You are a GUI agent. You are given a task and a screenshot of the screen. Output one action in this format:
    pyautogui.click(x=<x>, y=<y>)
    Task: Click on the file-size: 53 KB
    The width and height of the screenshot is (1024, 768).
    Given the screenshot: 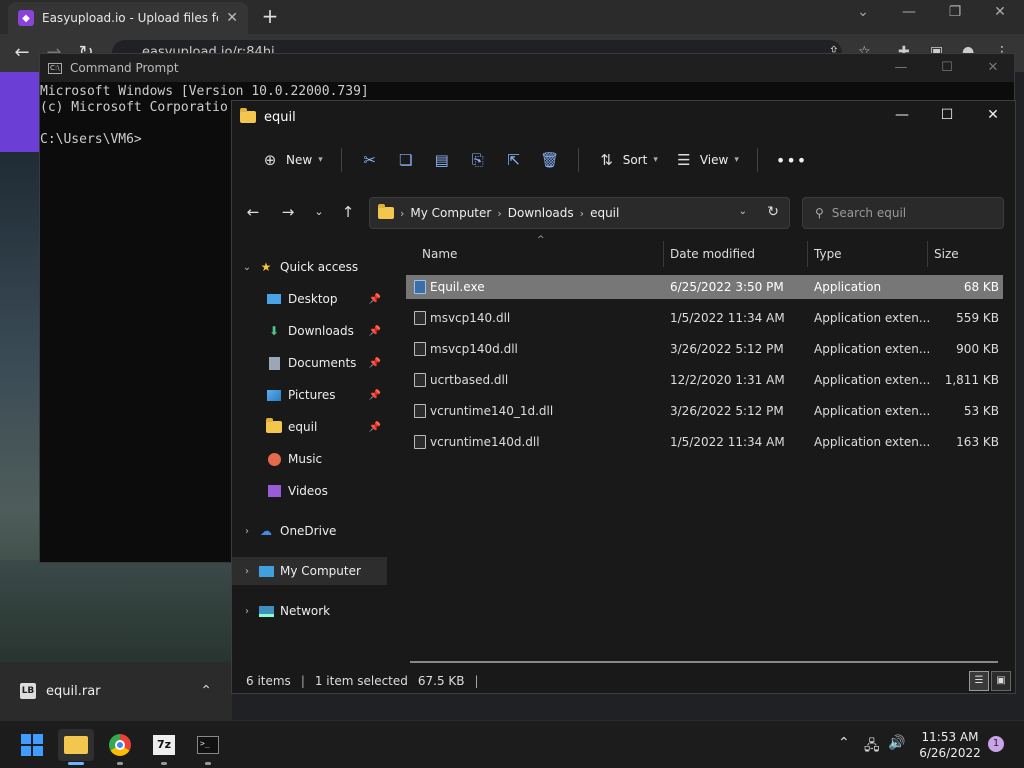 What is the action you would take?
    pyautogui.click(x=981, y=411)
    